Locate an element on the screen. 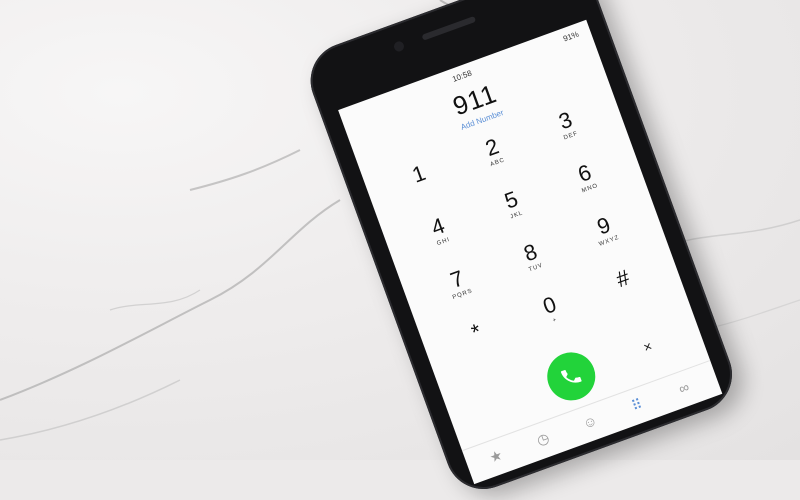  key-3: 3 DEF is located at coordinates (569, 130).